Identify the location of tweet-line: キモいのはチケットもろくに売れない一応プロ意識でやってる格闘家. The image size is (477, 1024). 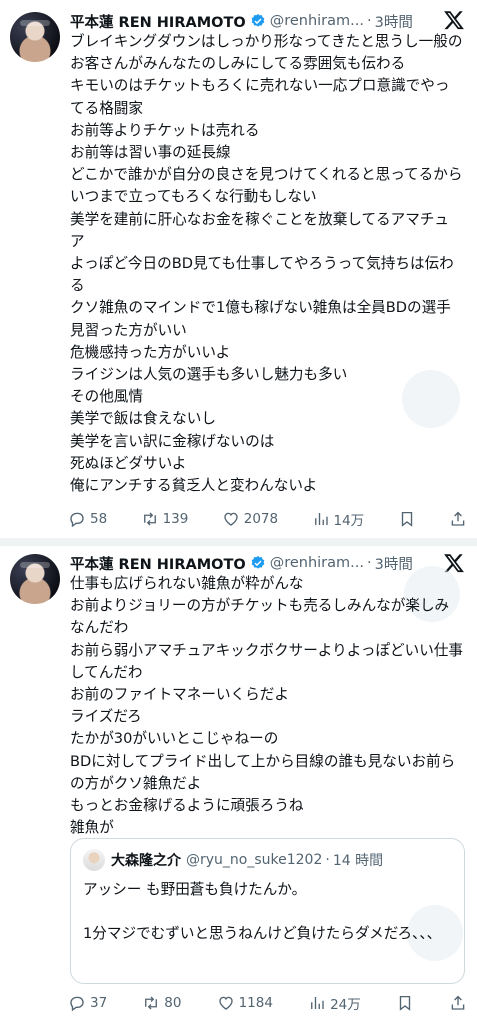
(260, 97).